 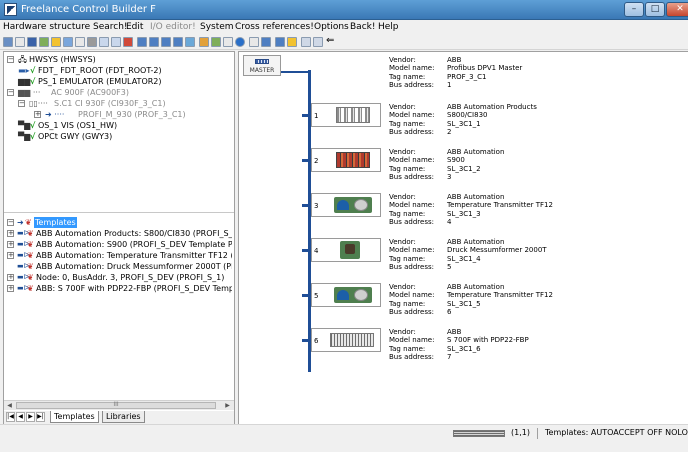 I want to click on menu-search: Search!, so click(x=110, y=27).